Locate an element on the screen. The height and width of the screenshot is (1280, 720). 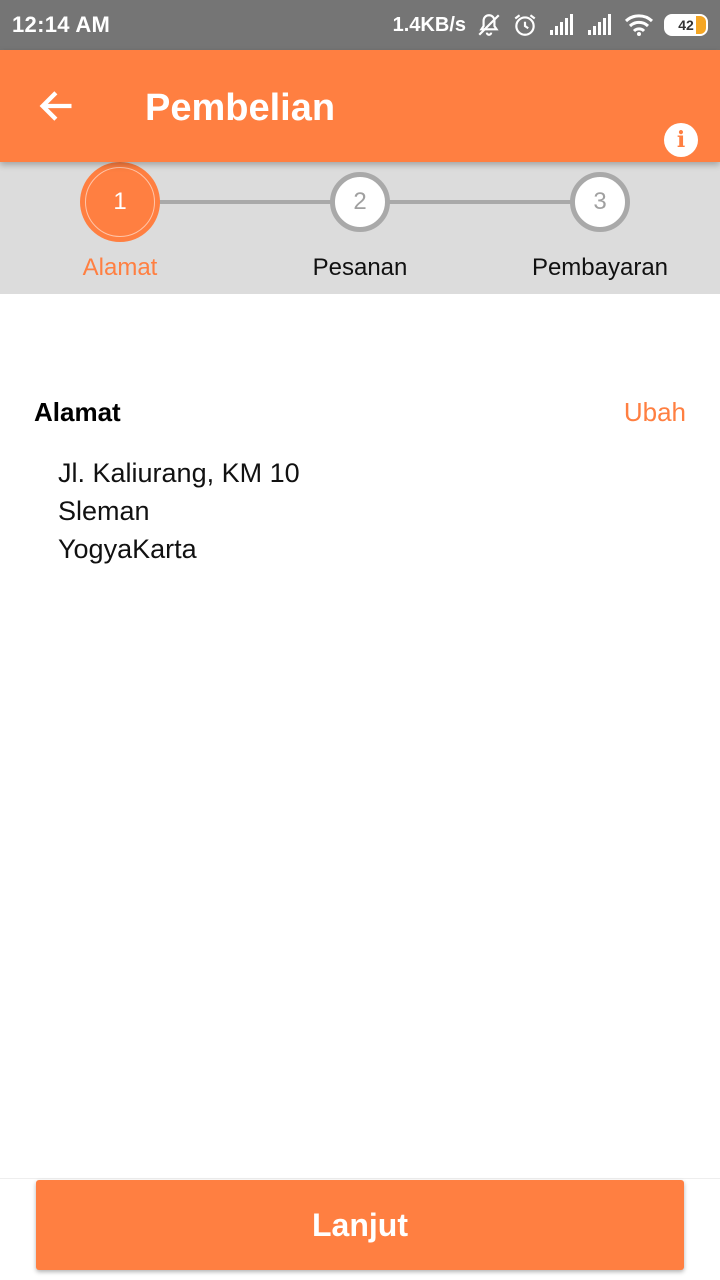
info-button: i is located at coordinates (681, 140).